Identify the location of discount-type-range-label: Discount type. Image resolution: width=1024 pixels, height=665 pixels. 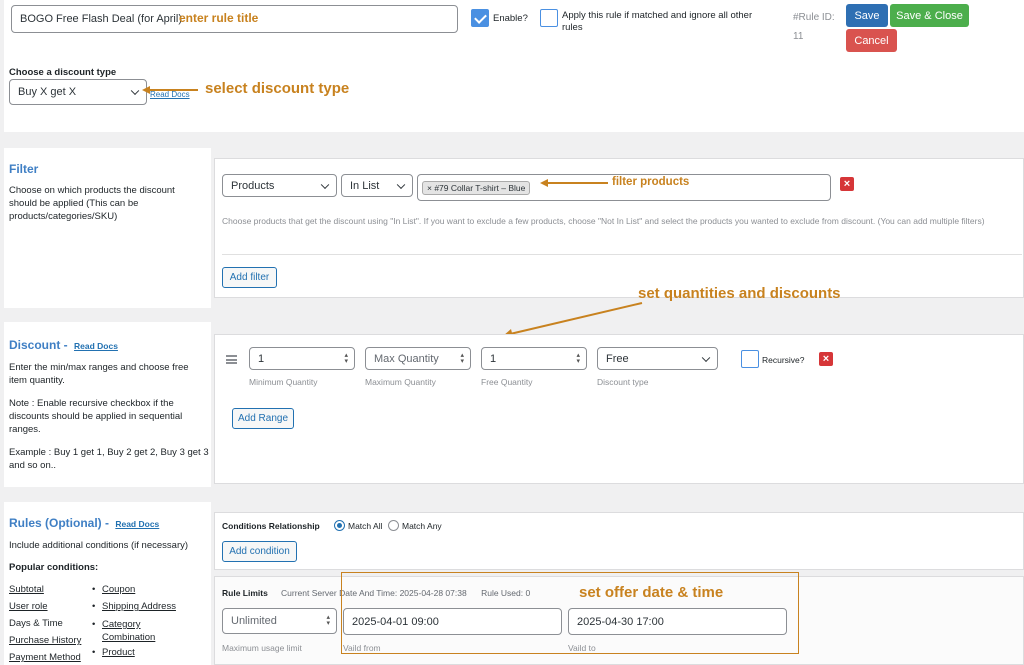
(623, 382).